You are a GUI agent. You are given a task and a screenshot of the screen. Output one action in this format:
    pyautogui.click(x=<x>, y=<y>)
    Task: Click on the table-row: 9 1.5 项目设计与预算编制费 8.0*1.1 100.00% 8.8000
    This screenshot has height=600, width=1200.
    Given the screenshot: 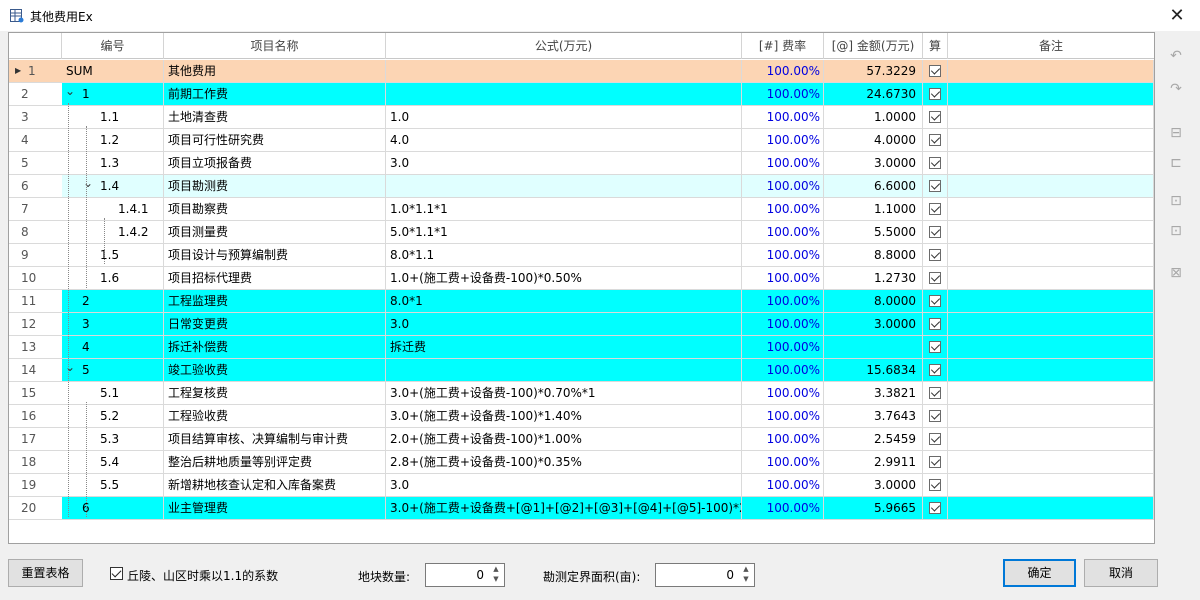 What is the action you would take?
    pyautogui.click(x=581, y=255)
    